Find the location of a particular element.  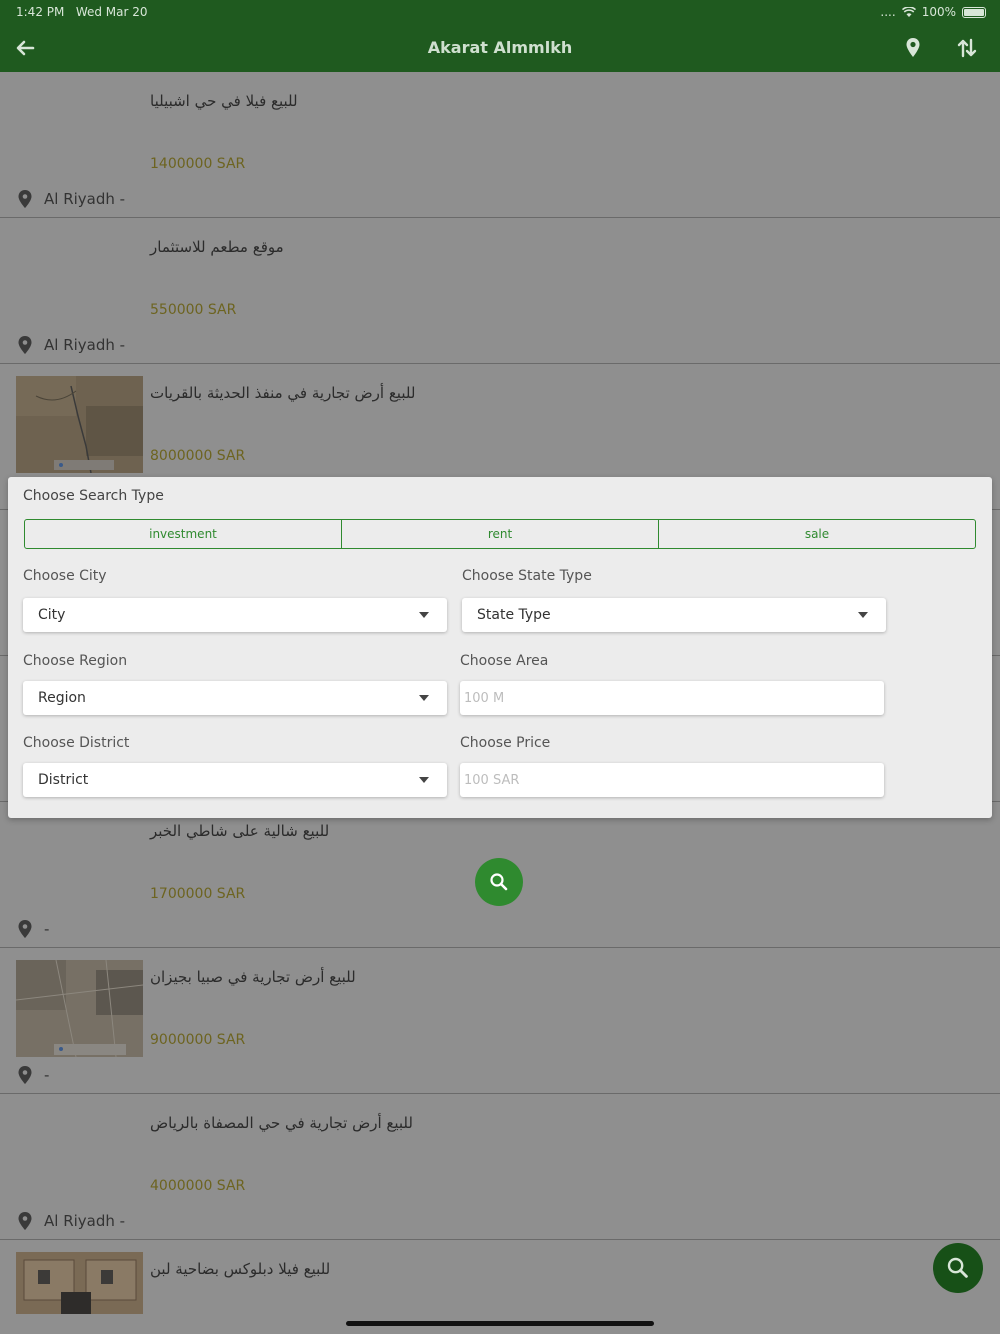

listing-price: 8000000 SAR is located at coordinates (198, 456).